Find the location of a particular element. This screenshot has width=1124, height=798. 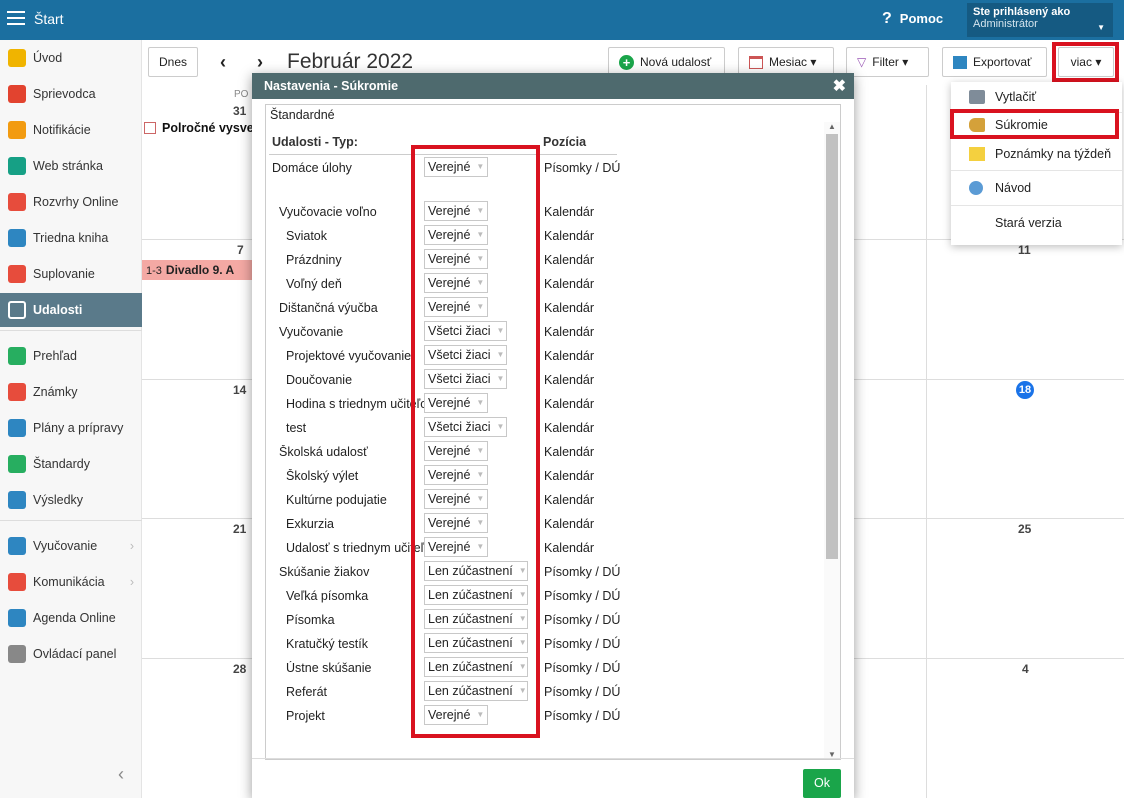

sidebar-item-16: Ovládací panel is located at coordinates (71, 654).